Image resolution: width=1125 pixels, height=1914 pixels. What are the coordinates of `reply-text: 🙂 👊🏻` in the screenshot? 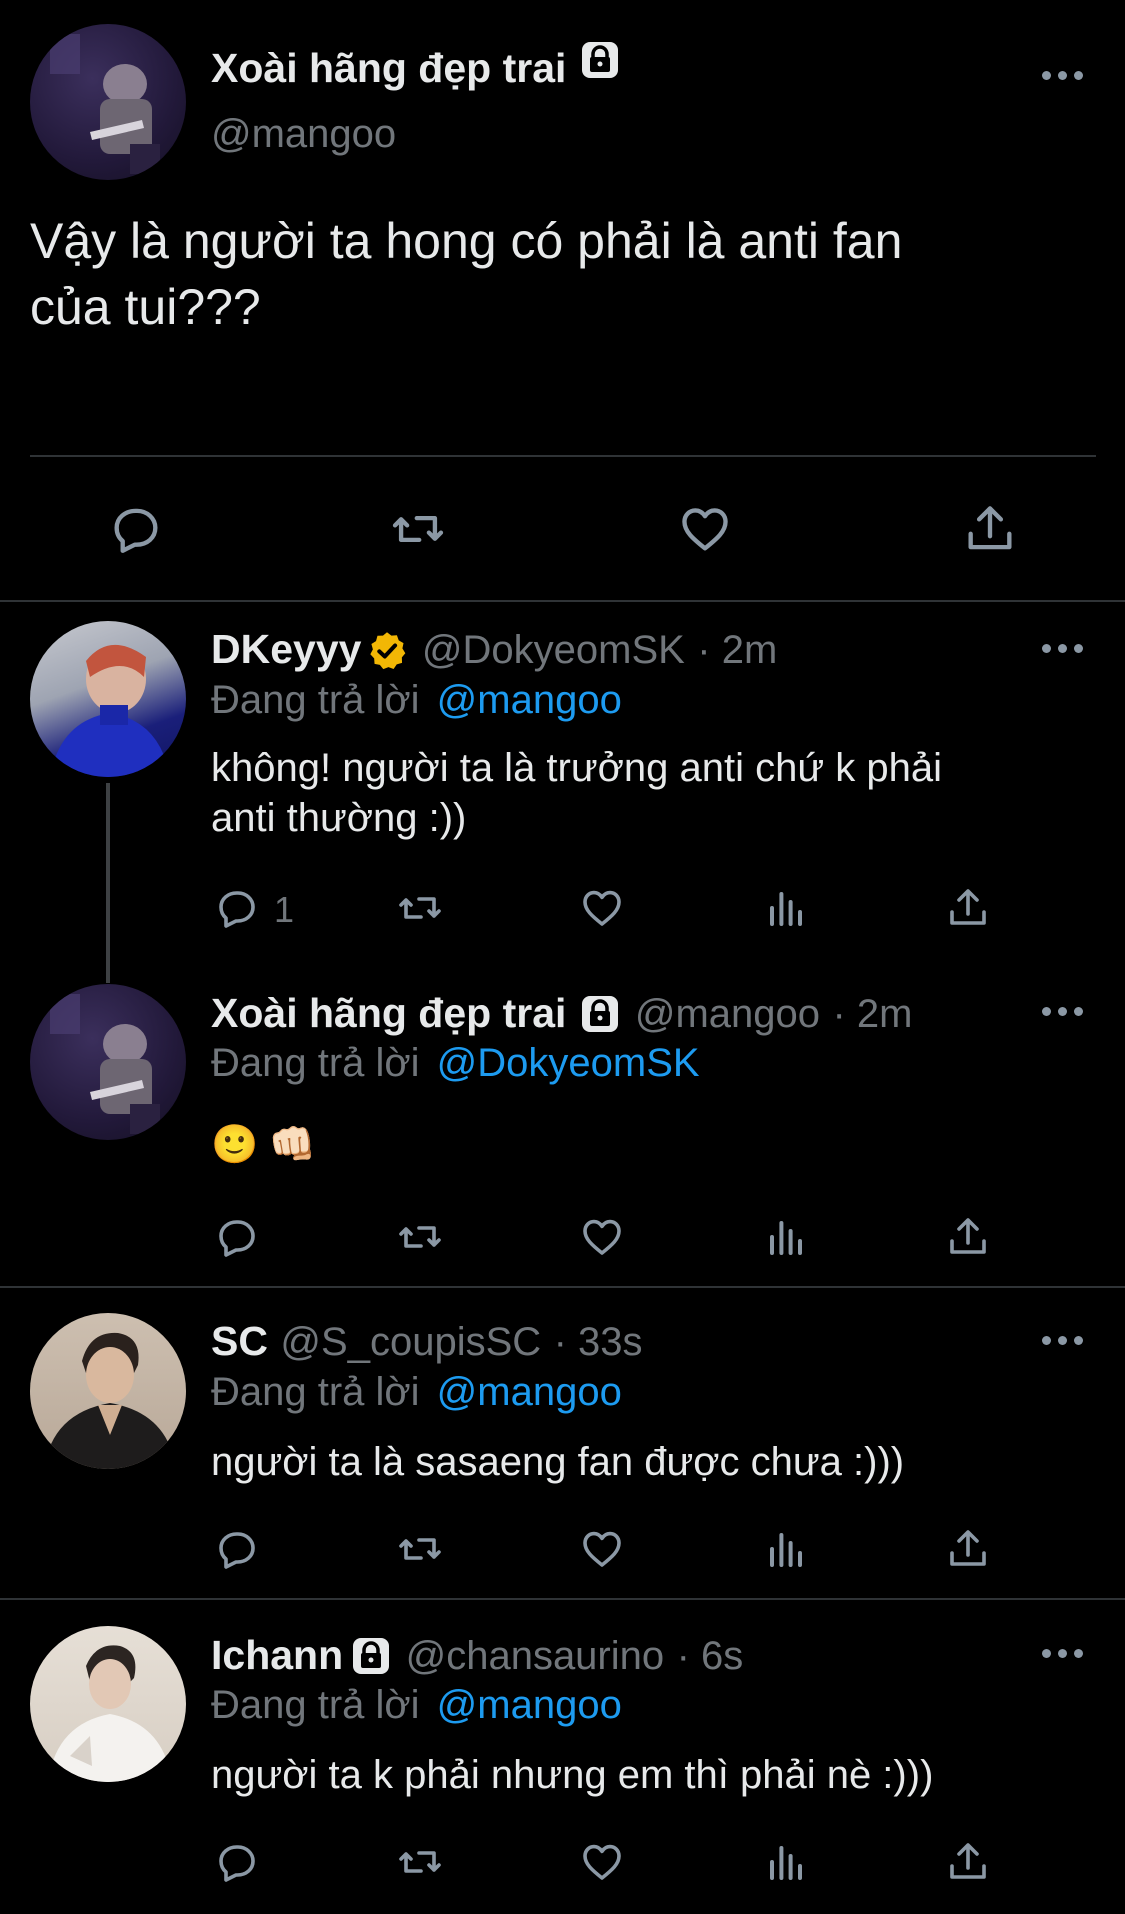 It's located at (263, 1145).